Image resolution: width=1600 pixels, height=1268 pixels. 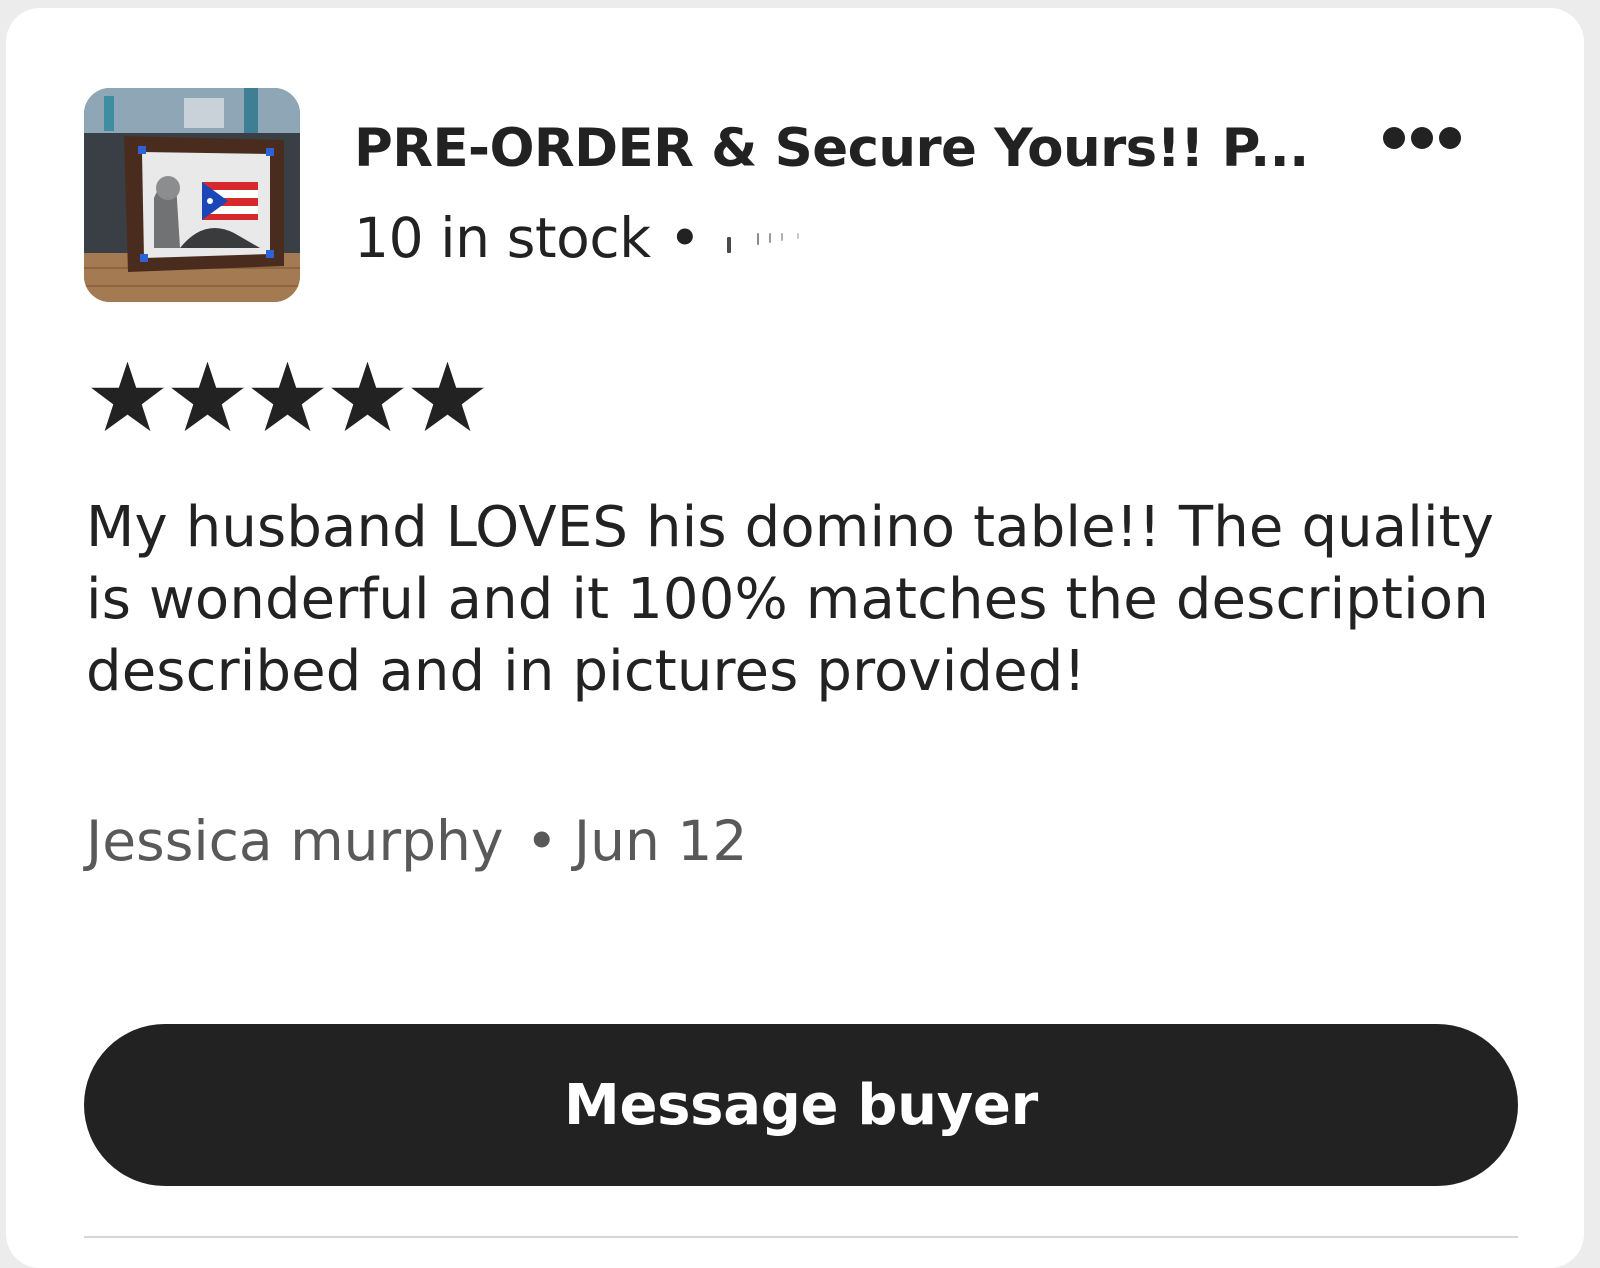 I want to click on star-rating, so click(x=287, y=399).